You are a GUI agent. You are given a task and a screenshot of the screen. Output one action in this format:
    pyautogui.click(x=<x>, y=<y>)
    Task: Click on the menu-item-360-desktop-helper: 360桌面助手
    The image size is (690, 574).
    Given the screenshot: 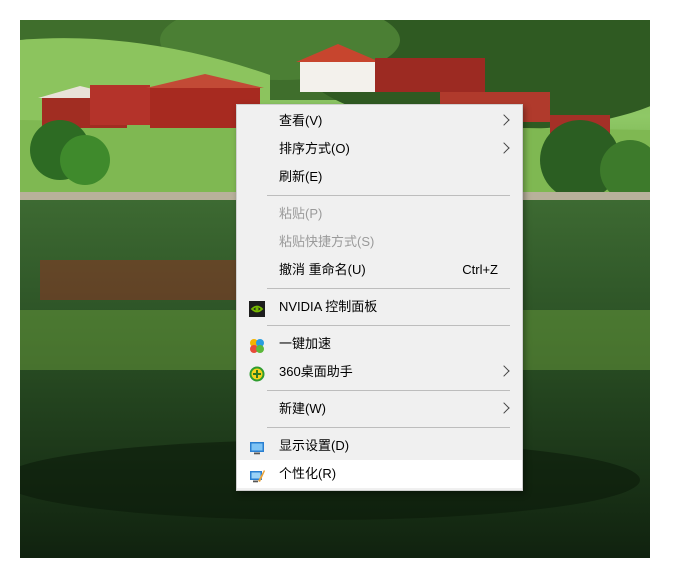 What is the action you would take?
    pyautogui.click(x=379, y=372)
    